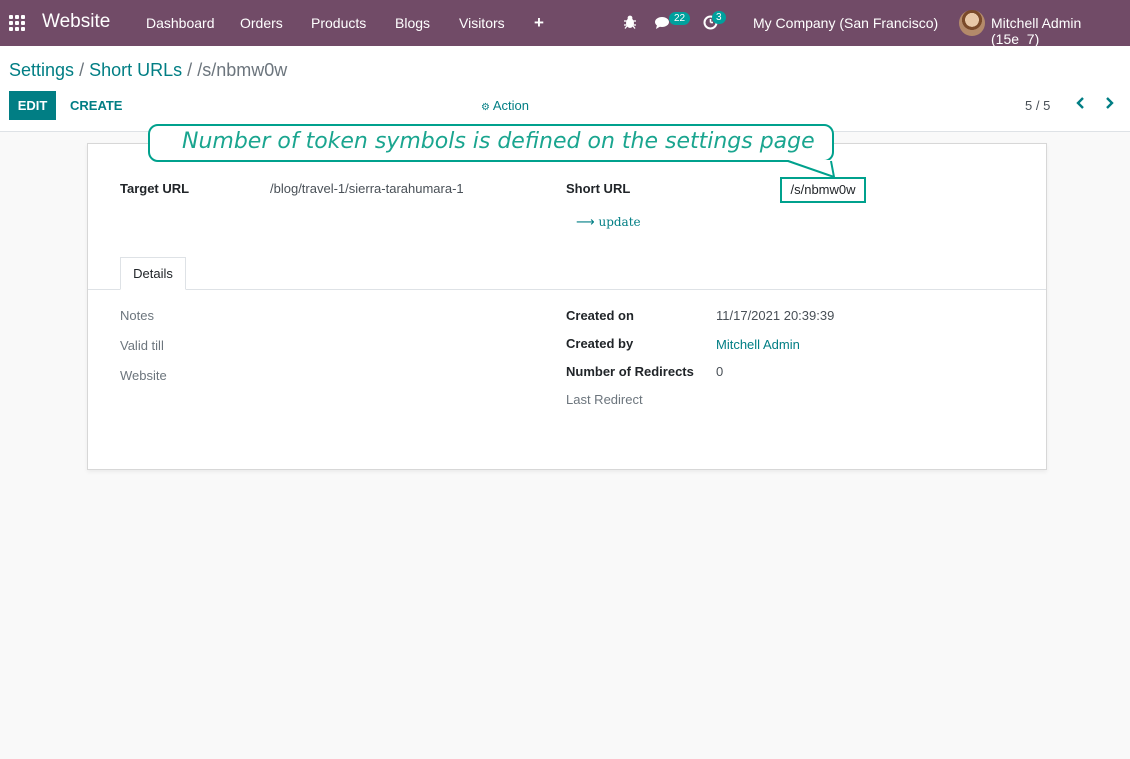  What do you see at coordinates (585, 222) in the screenshot?
I see `arrow-right-icon: ⟶` at bounding box center [585, 222].